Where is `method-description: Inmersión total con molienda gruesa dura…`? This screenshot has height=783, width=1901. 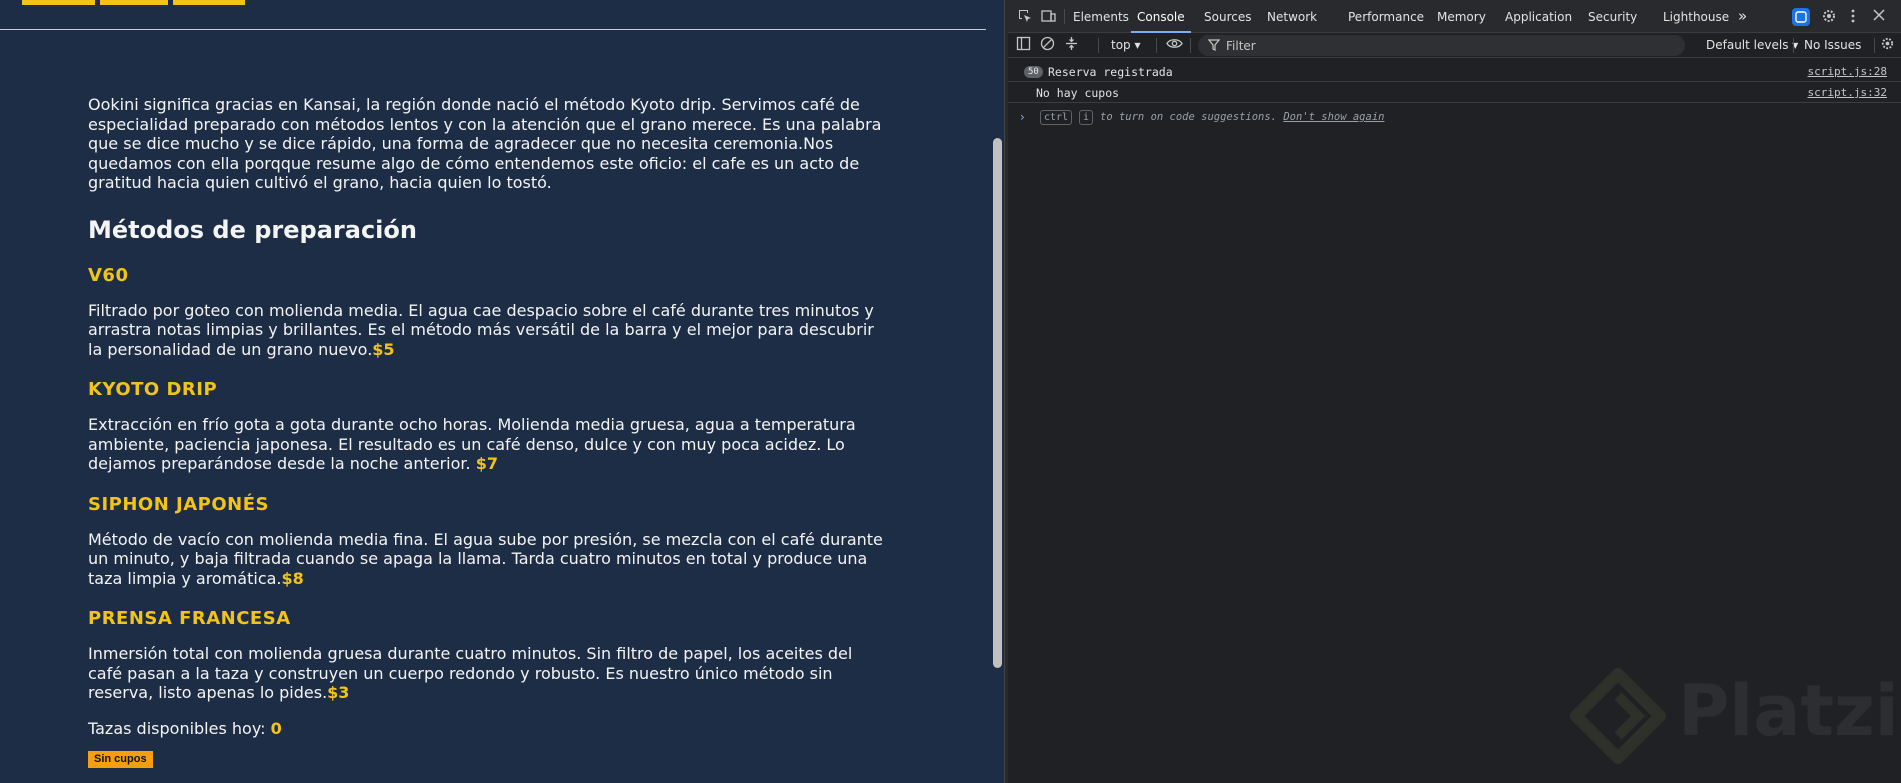
method-description: Inmersión total con molienda gruesa dura… is located at coordinates (470, 673).